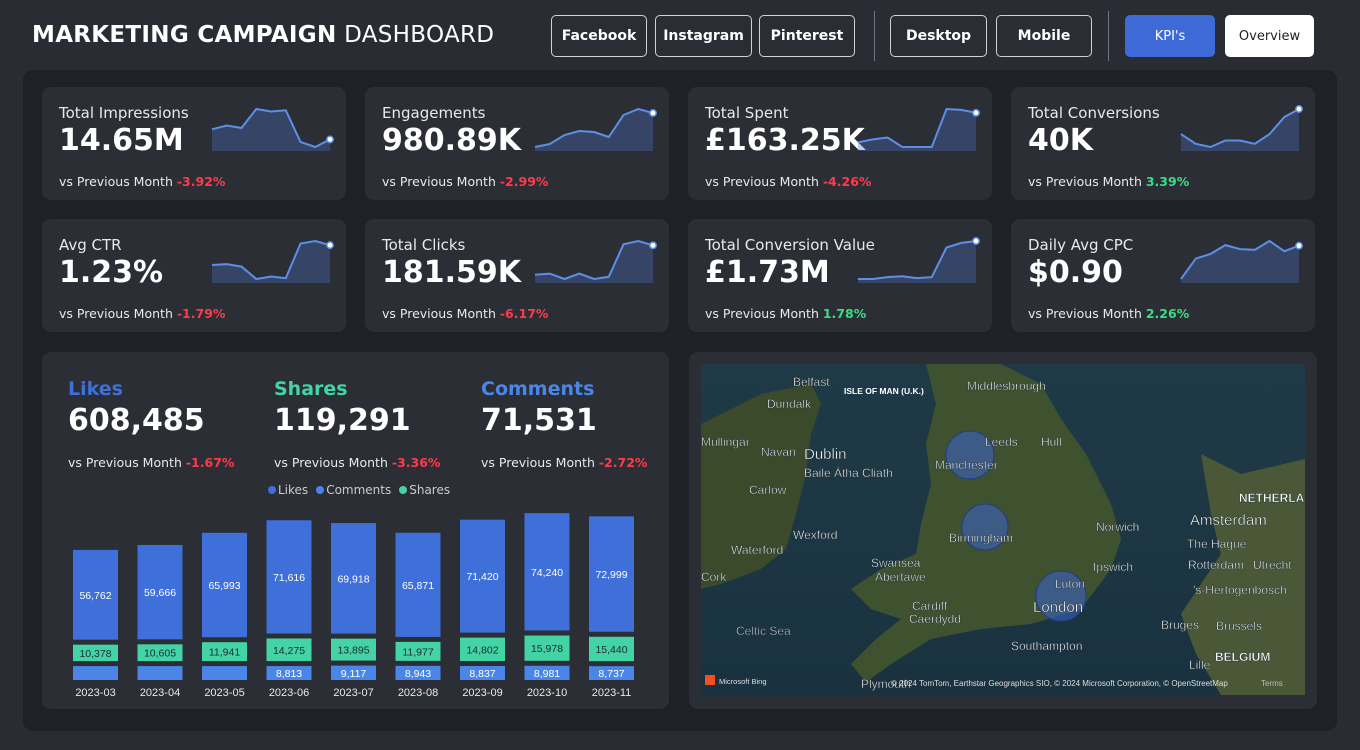  Describe the element at coordinates (1051, 442) in the screenshot. I see `map-city-label: Hull` at that location.